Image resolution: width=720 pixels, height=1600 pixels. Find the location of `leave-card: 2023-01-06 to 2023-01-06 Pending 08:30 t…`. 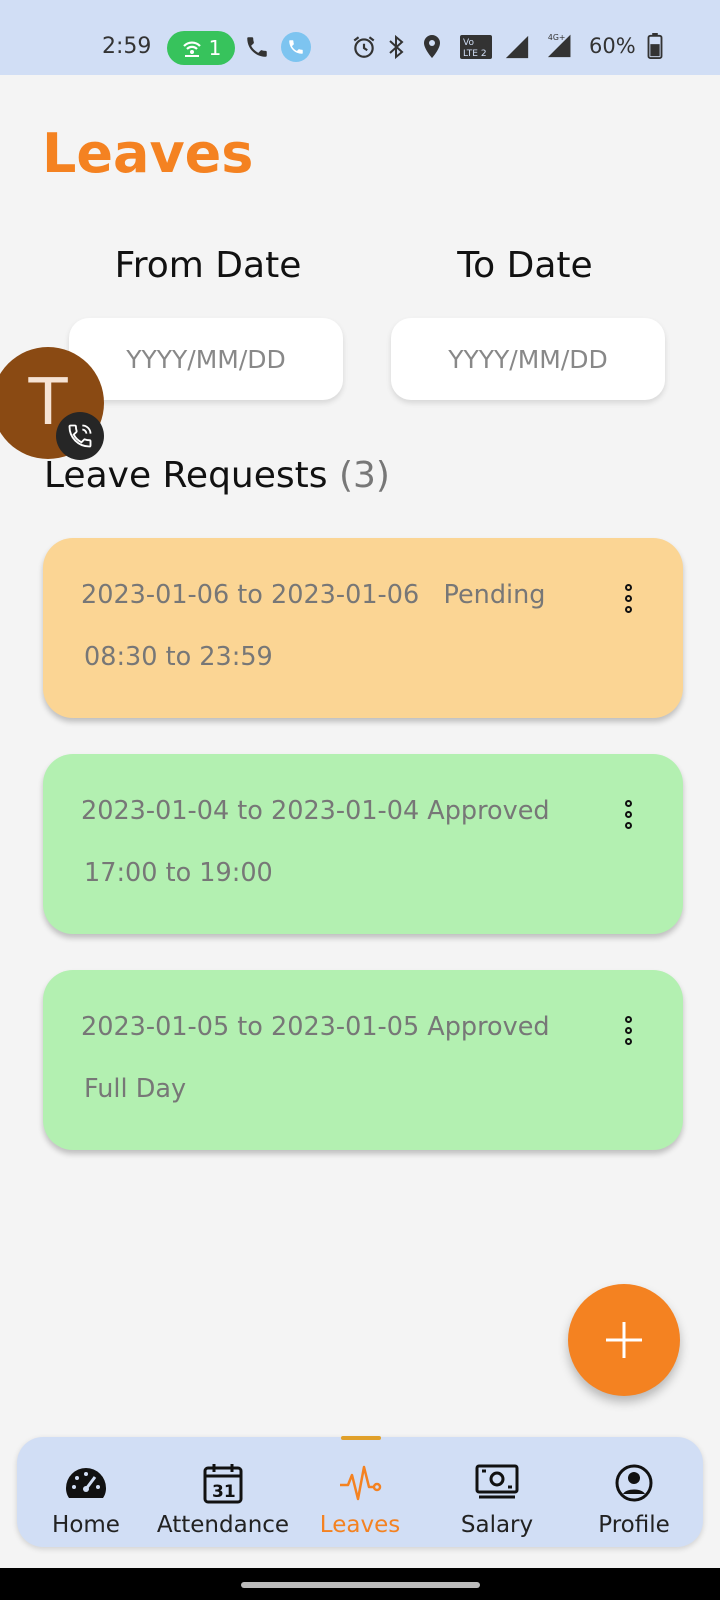

leave-card: 2023-01-06 to 2023-01-06 Pending 08:30 t… is located at coordinates (363, 628).